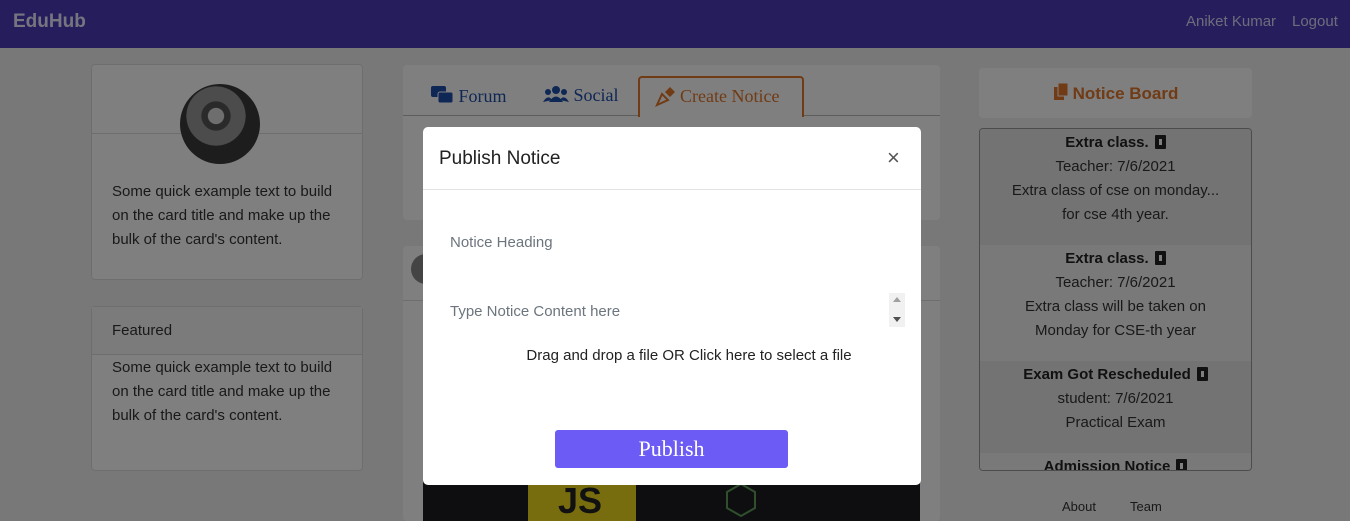  What do you see at coordinates (897, 310) in the screenshot?
I see `textarea-scrollbar` at bounding box center [897, 310].